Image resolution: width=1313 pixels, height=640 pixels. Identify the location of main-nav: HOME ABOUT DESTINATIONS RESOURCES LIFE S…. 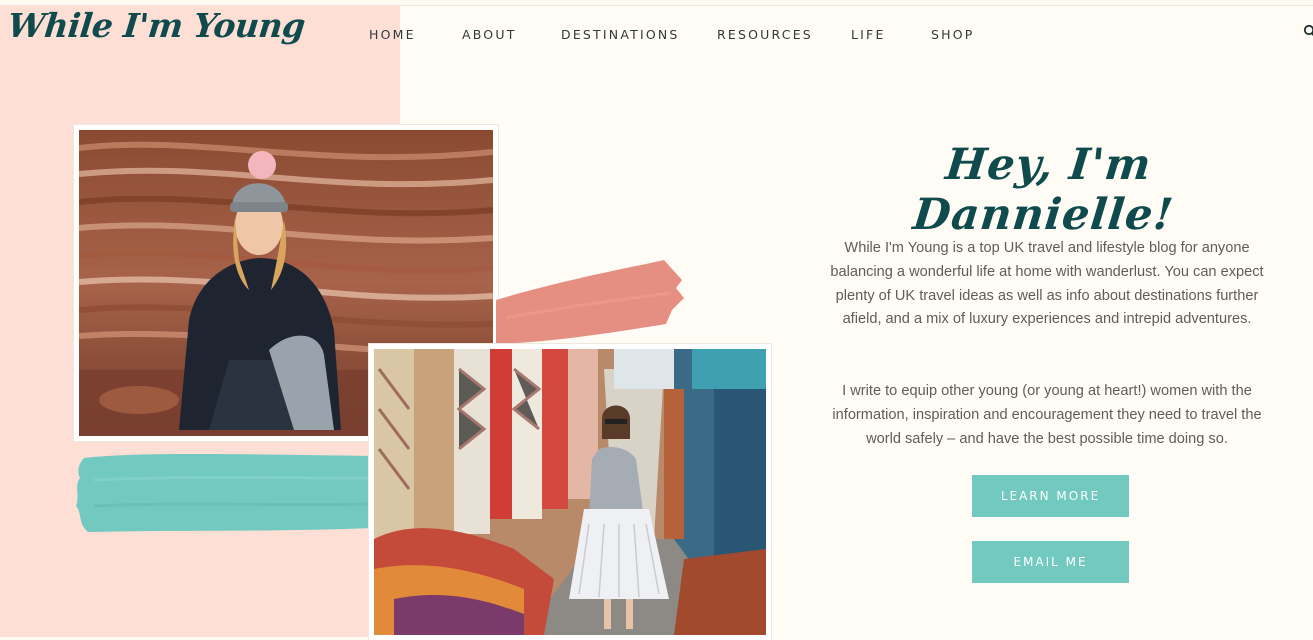
(656, 37).